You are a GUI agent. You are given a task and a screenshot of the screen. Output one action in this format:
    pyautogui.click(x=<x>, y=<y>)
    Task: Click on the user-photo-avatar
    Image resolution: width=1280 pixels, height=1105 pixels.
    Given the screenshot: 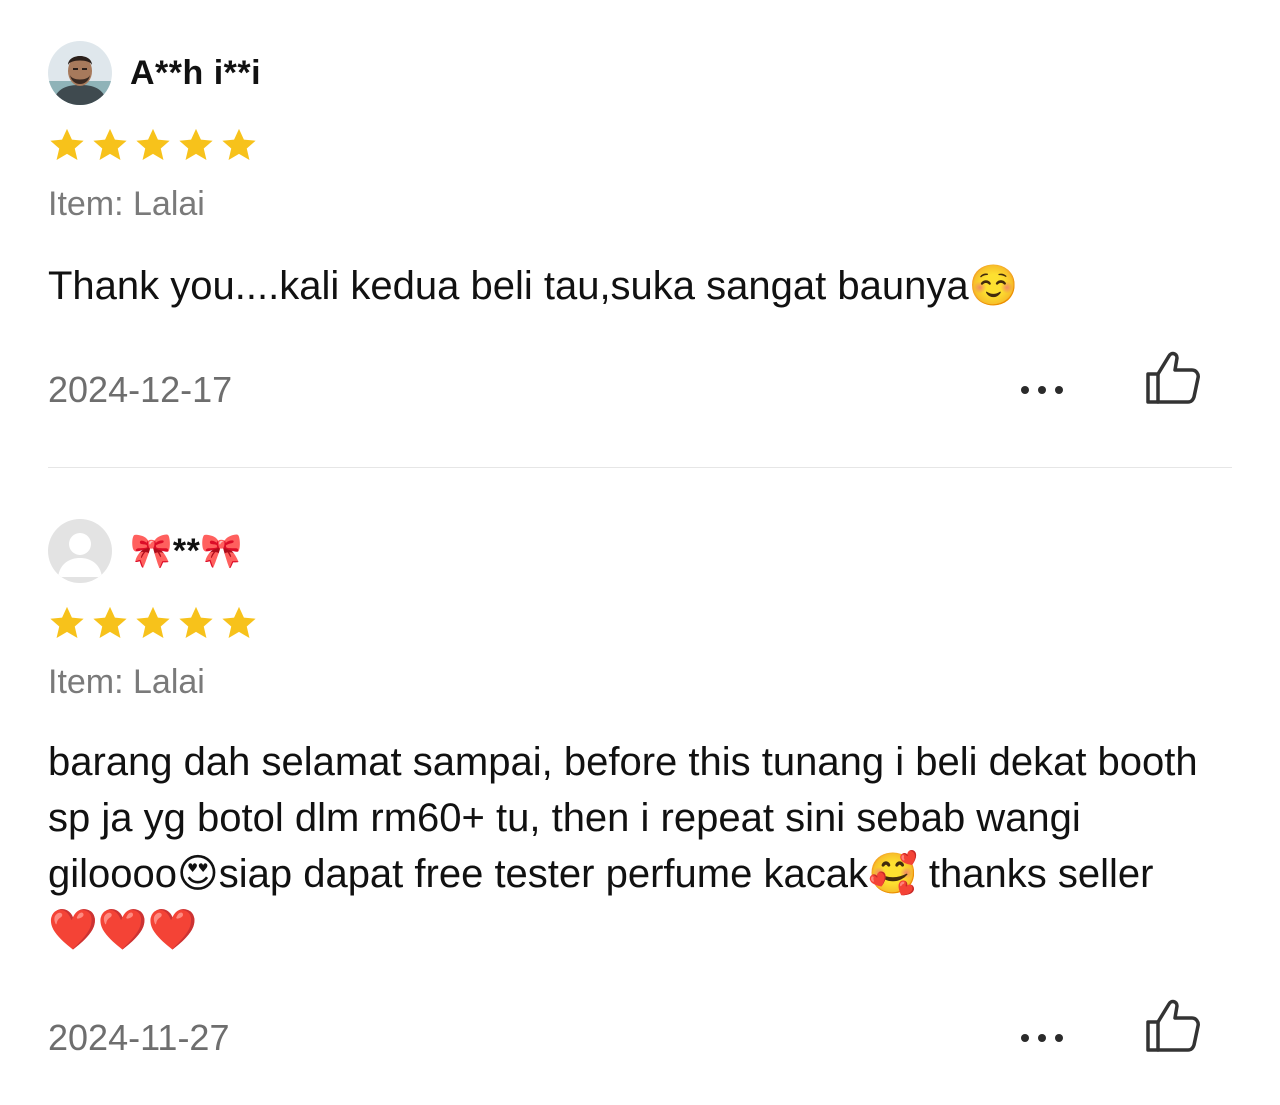 What is the action you would take?
    pyautogui.click(x=80, y=73)
    